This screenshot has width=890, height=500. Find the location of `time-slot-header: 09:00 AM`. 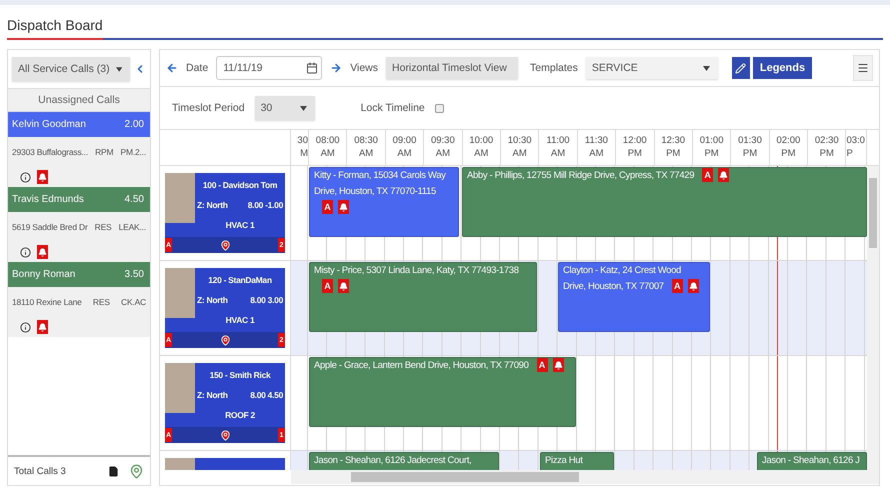

time-slot-header: 09:00 AM is located at coordinates (405, 147).